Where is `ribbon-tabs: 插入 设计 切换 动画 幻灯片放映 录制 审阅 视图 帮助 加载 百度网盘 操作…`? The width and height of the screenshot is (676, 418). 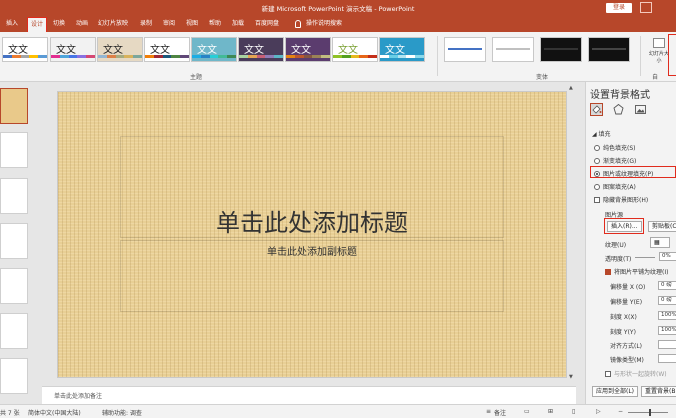 ribbon-tabs: 插入 设计 切换 动画 幻灯片放映 录制 审阅 视图 帮助 加载 百度网盘 操作… is located at coordinates (338, 24).